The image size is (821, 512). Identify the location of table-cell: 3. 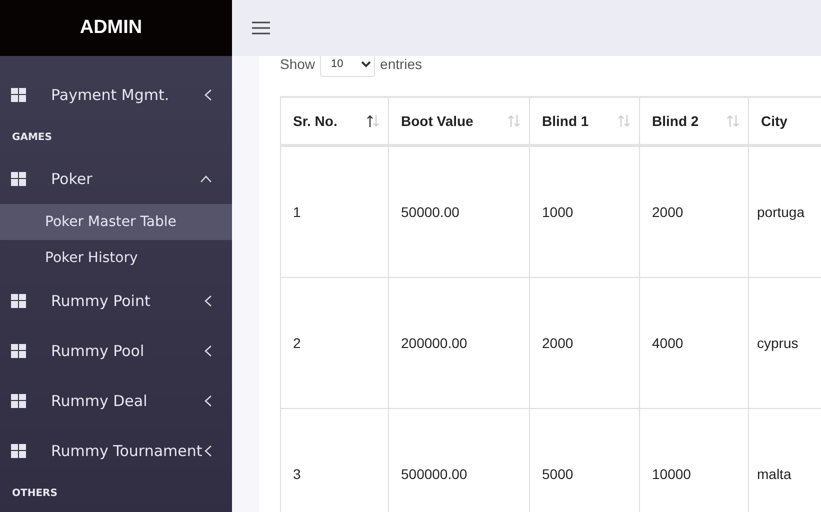
(334, 460).